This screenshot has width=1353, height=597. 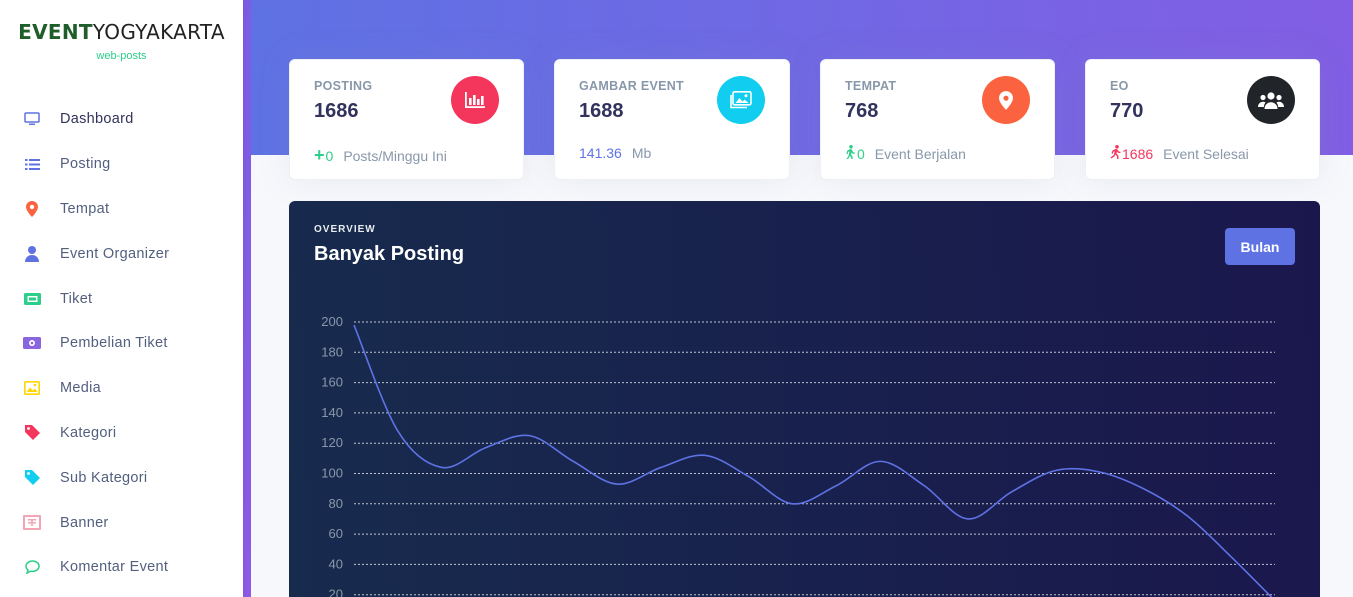 What do you see at coordinates (672, 119) in the screenshot?
I see `stat-card-gambar-event: GAMBAR EVENT 1688 141.36 Mb` at bounding box center [672, 119].